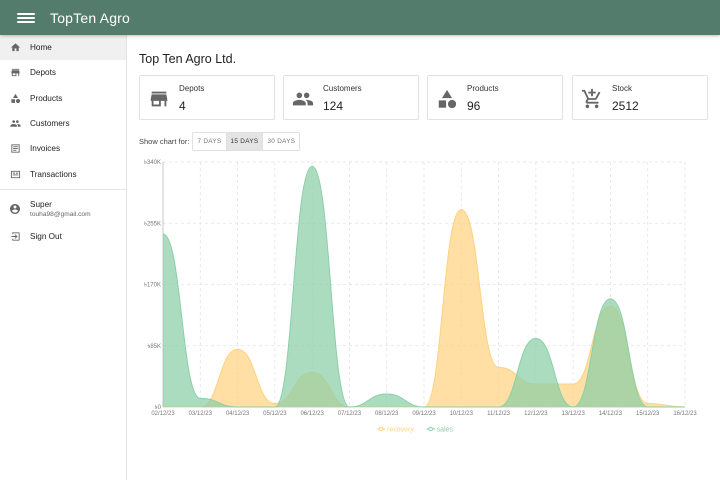 This screenshot has width=720, height=480. What do you see at coordinates (275, 414) in the screenshot?
I see `x-tick-label: 05/12/23` at bounding box center [275, 414].